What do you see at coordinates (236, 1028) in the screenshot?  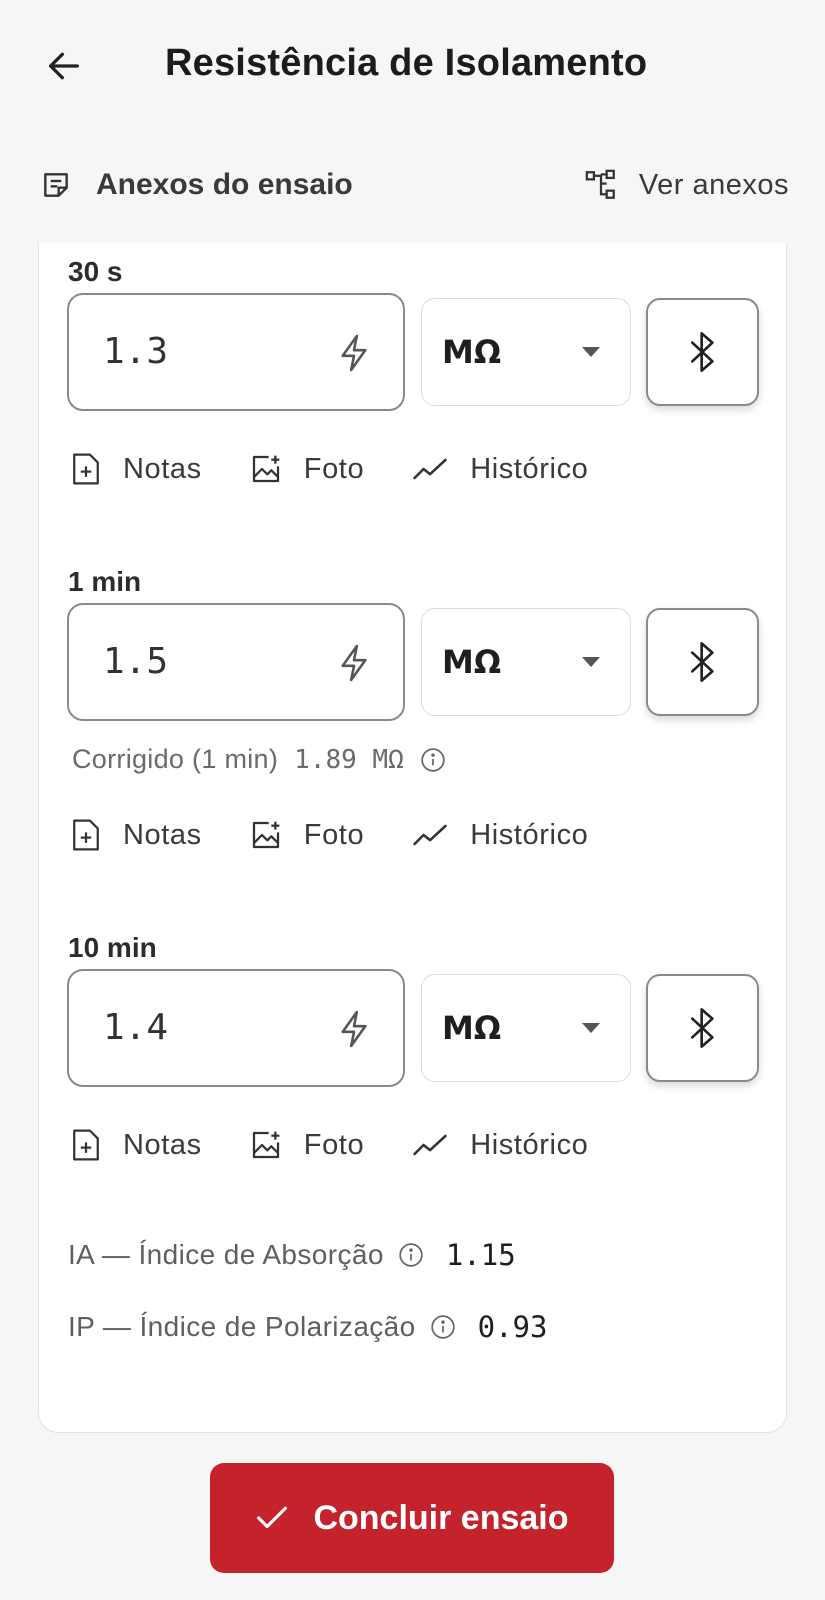 I see `value-input: 1.4` at bounding box center [236, 1028].